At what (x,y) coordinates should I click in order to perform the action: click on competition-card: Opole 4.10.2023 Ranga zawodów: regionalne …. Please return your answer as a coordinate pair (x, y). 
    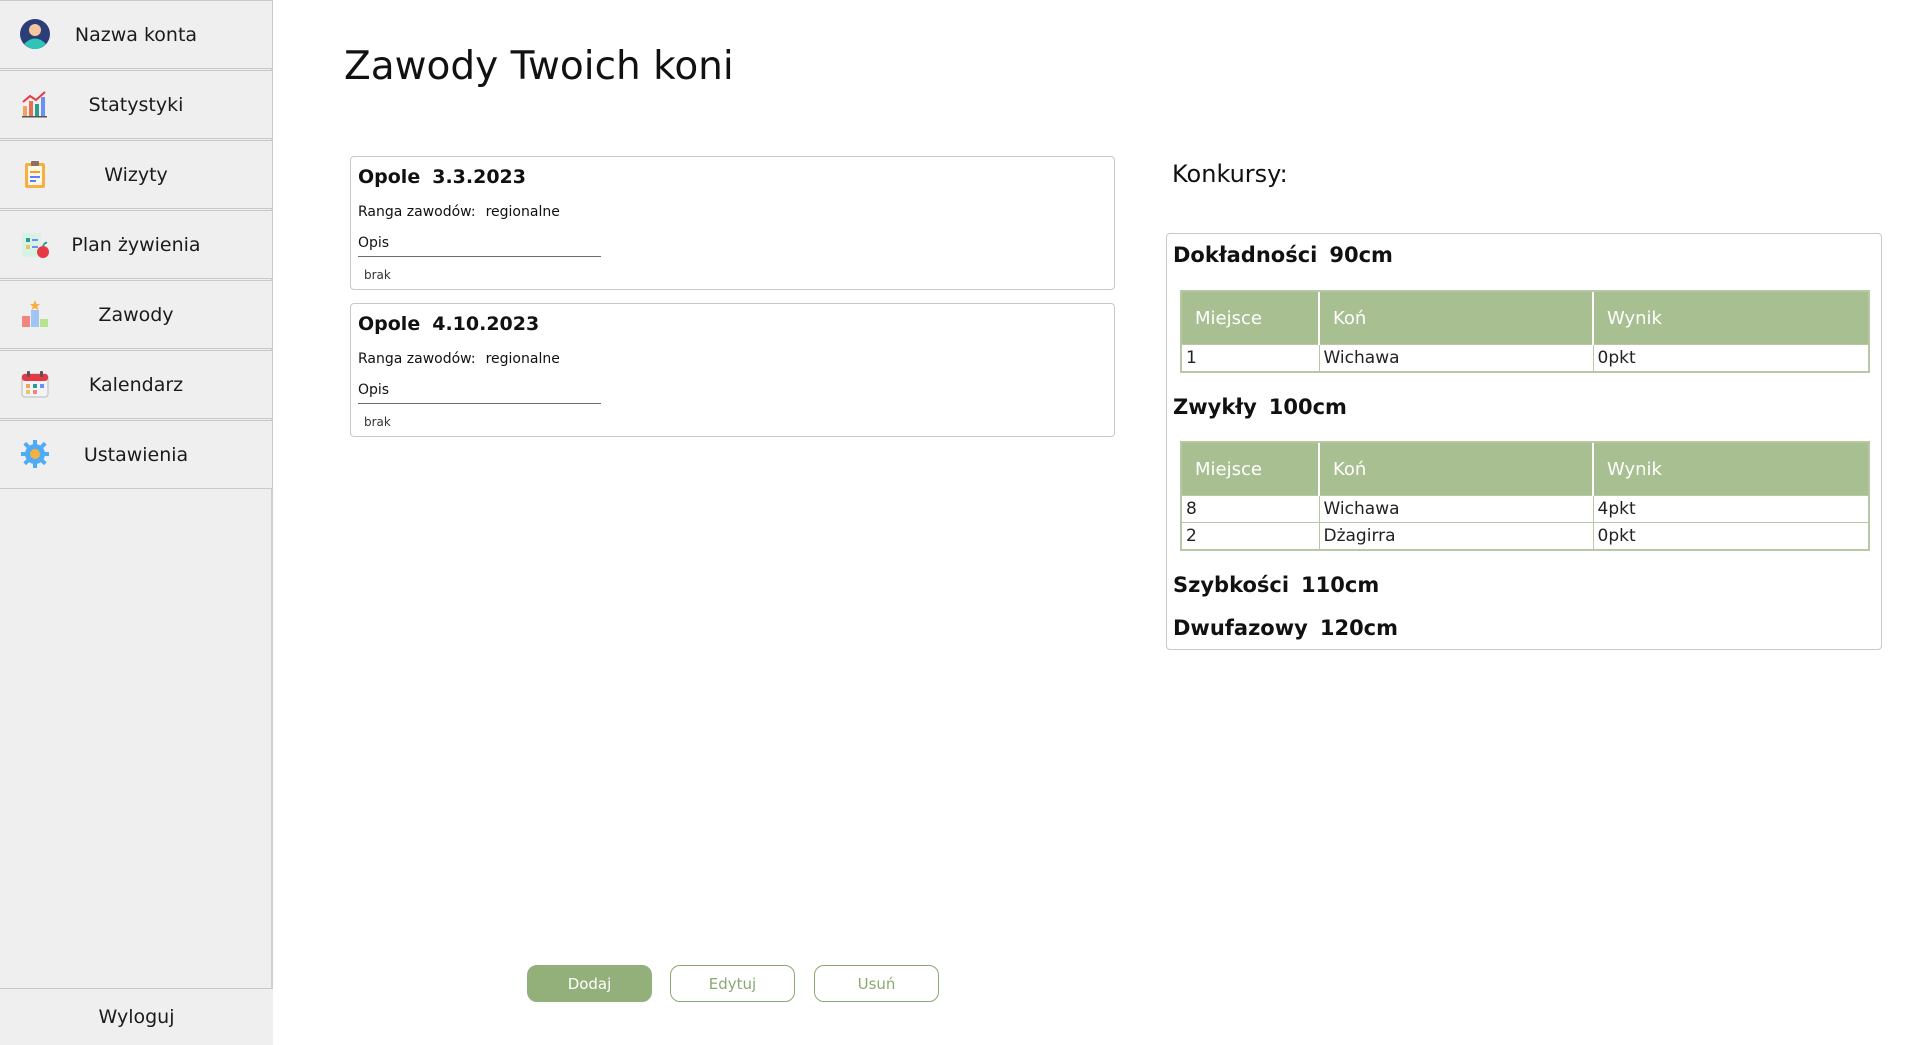
    Looking at the image, I should click on (732, 370).